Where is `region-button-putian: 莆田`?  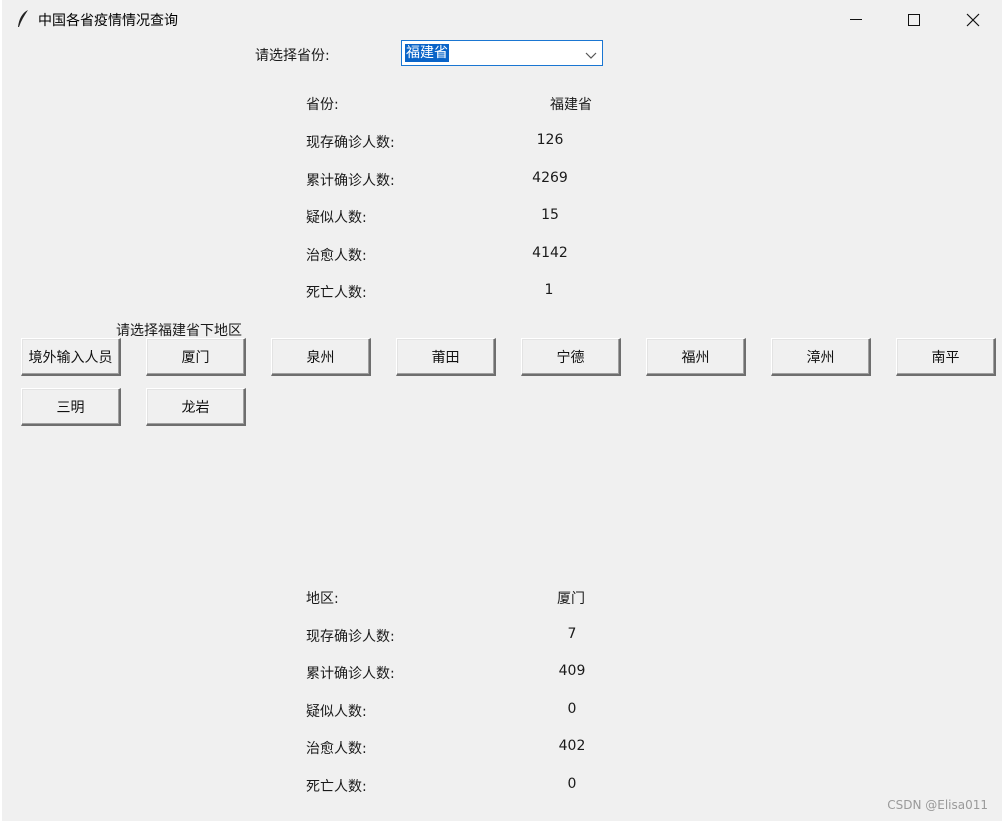 region-button-putian: 莆田 is located at coordinates (446, 357).